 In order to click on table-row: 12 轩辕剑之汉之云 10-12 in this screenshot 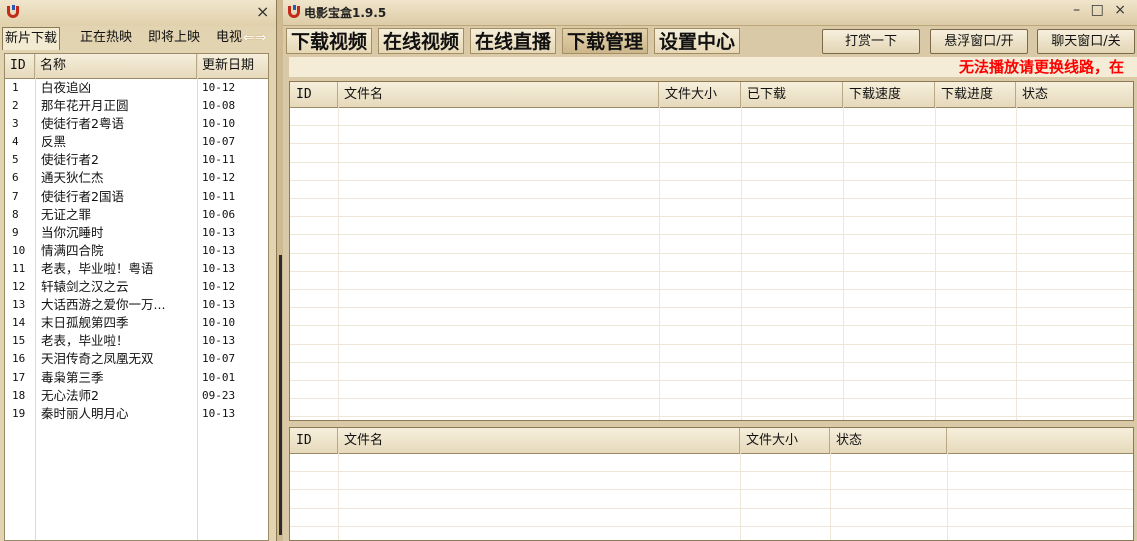, I will do `click(136, 287)`.